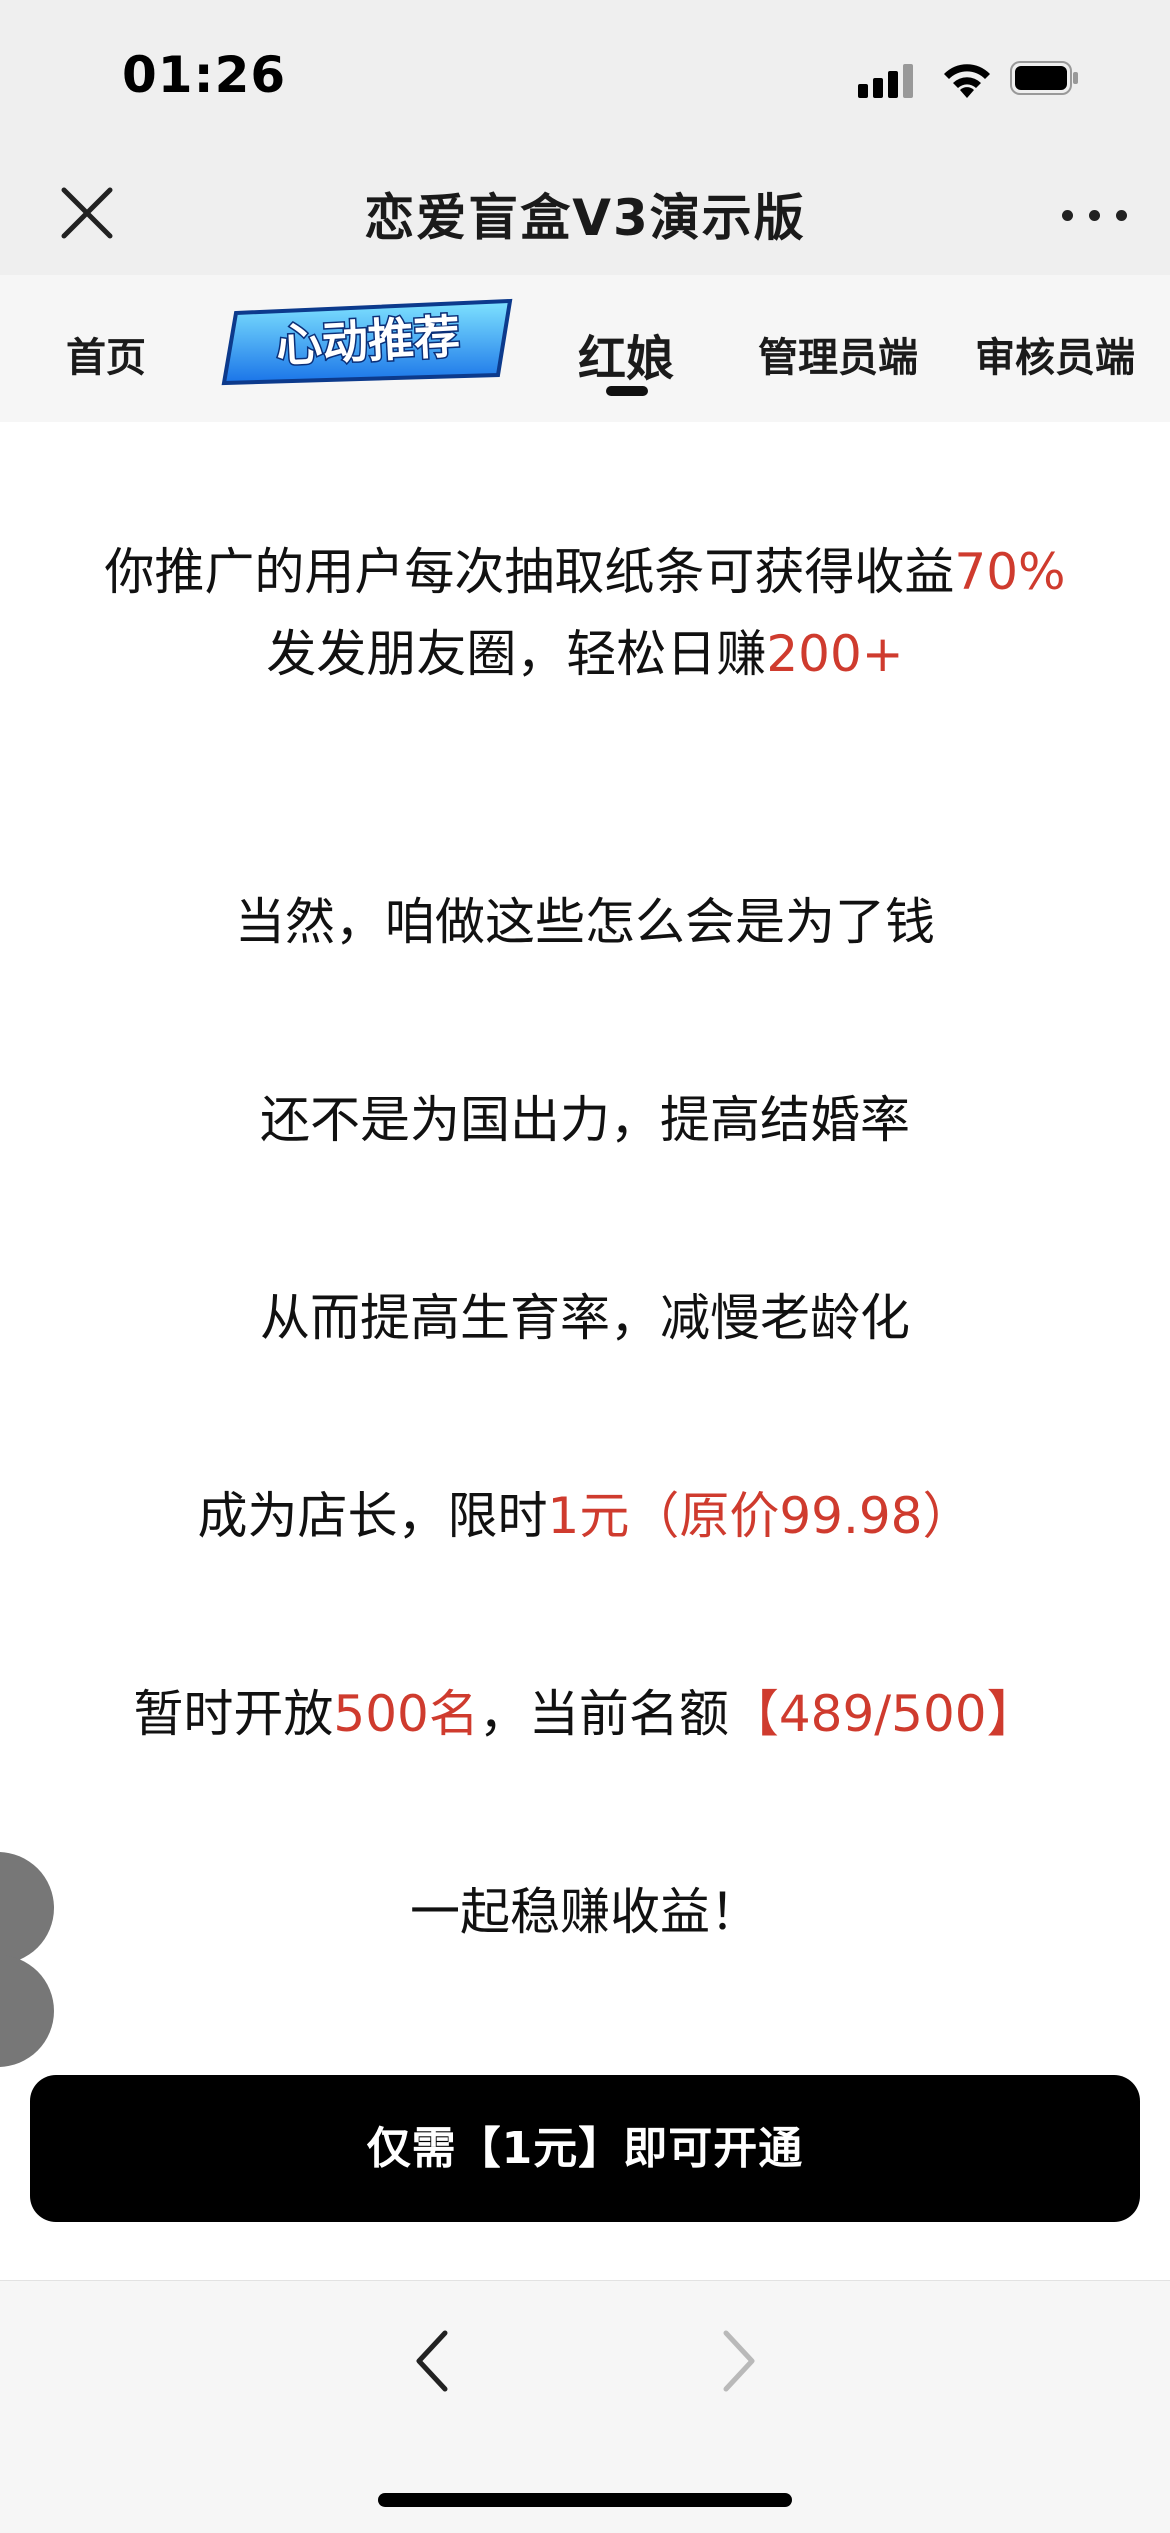 This screenshot has height=2533, width=1170. What do you see at coordinates (967, 81) in the screenshot?
I see `wifi-icon` at bounding box center [967, 81].